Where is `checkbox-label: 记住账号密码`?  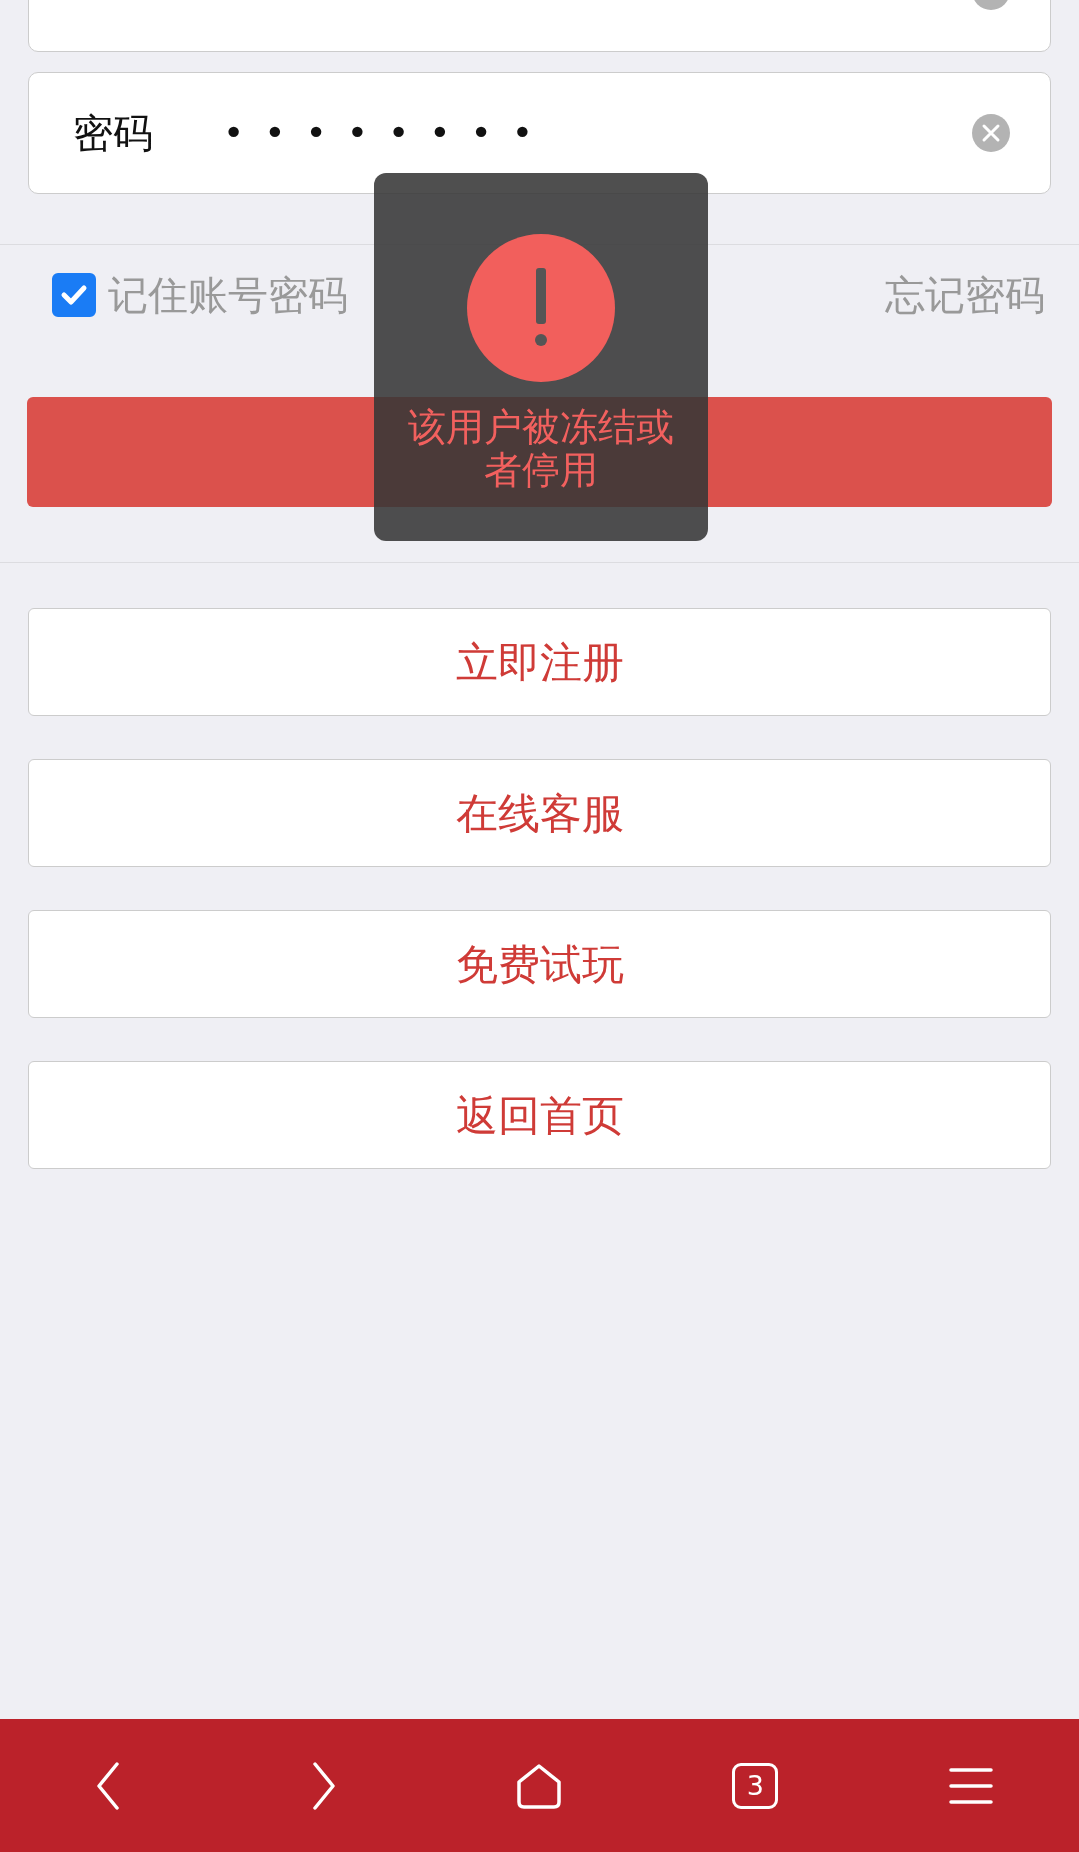 checkbox-label: 记住账号密码 is located at coordinates (228, 295).